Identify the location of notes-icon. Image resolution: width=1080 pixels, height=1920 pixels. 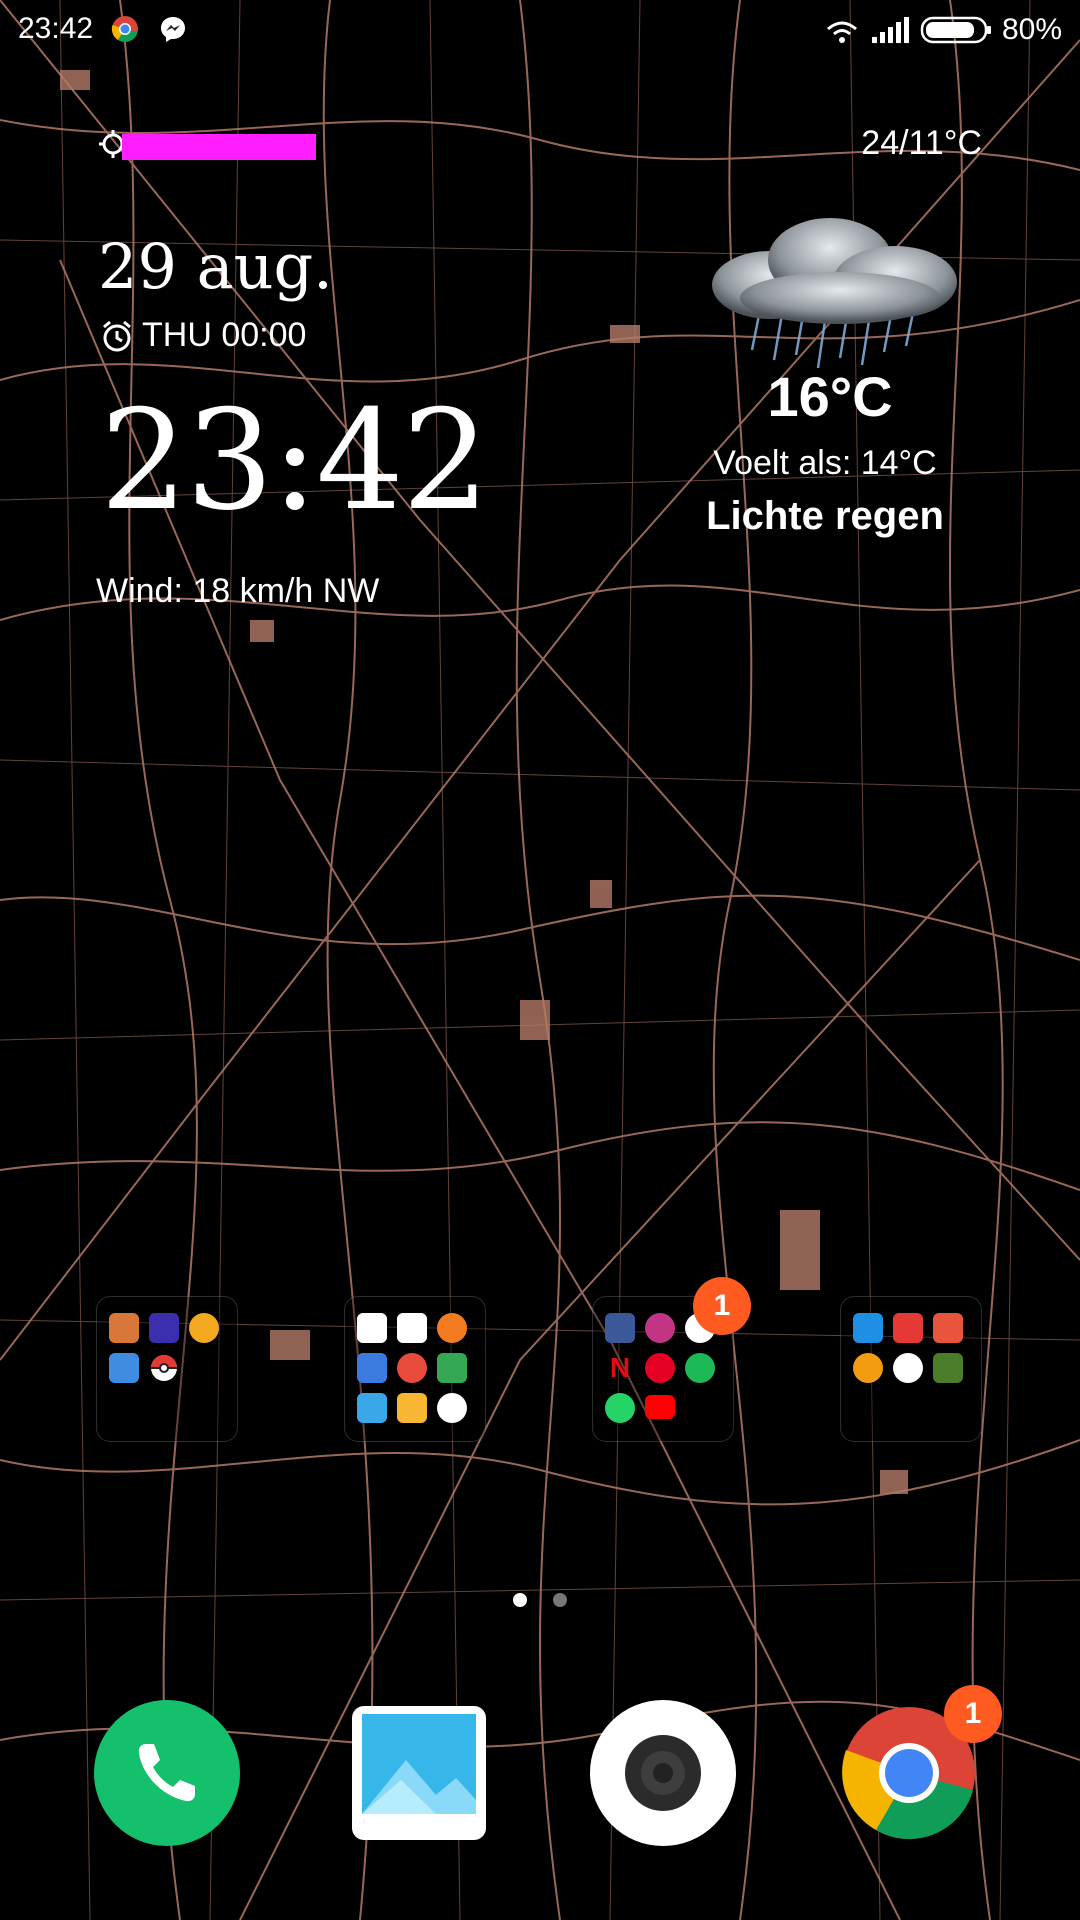
(412, 1408).